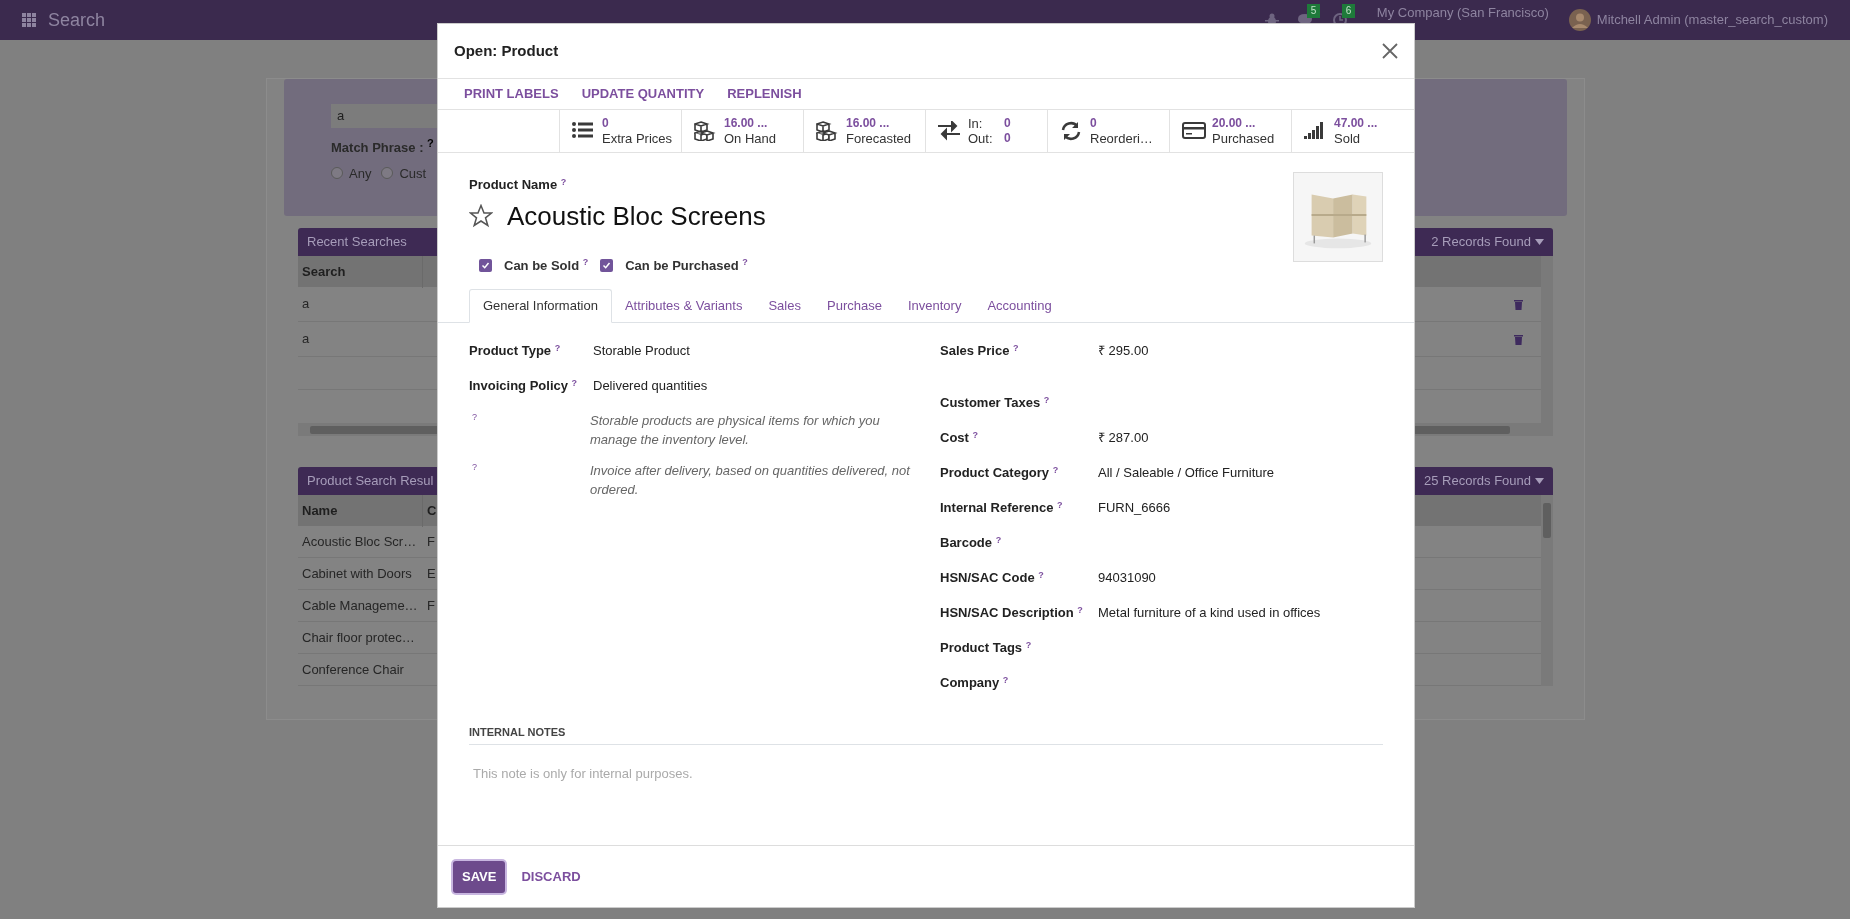 The width and height of the screenshot is (1850, 919). Describe the element at coordinates (1390, 51) in the screenshot. I see `close-icon` at that location.